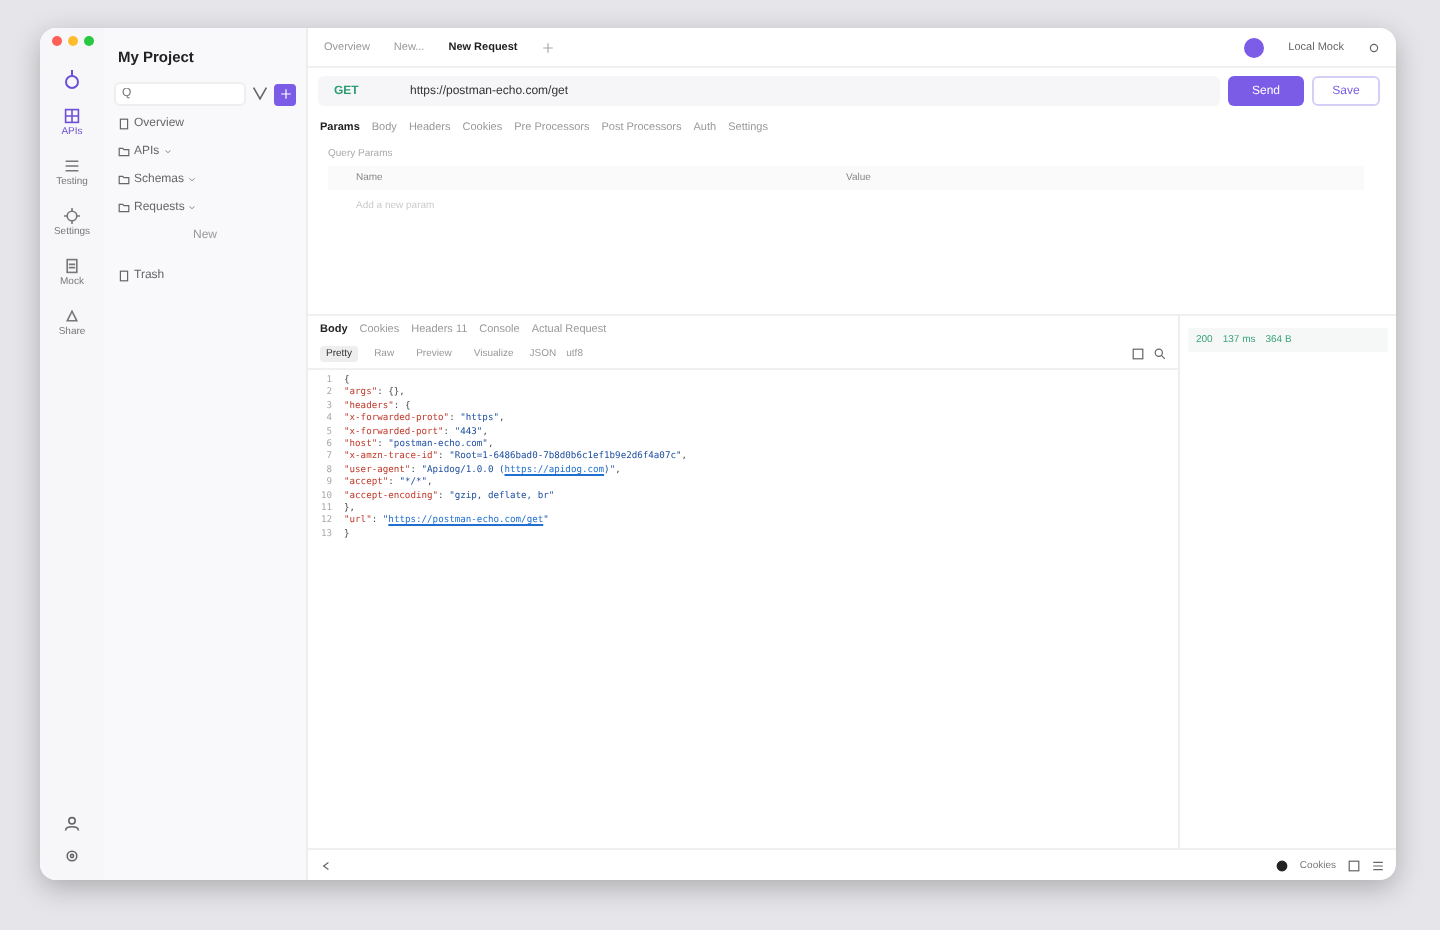 Image resolution: width=1440 pixels, height=930 pixels. I want to click on cookie-icon, so click(1281, 865).